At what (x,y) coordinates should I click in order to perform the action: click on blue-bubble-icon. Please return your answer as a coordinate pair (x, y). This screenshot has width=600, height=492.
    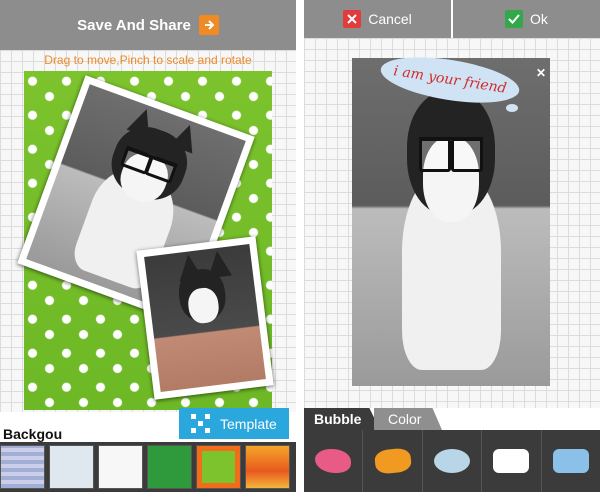
    Looking at the image, I should click on (570, 461).